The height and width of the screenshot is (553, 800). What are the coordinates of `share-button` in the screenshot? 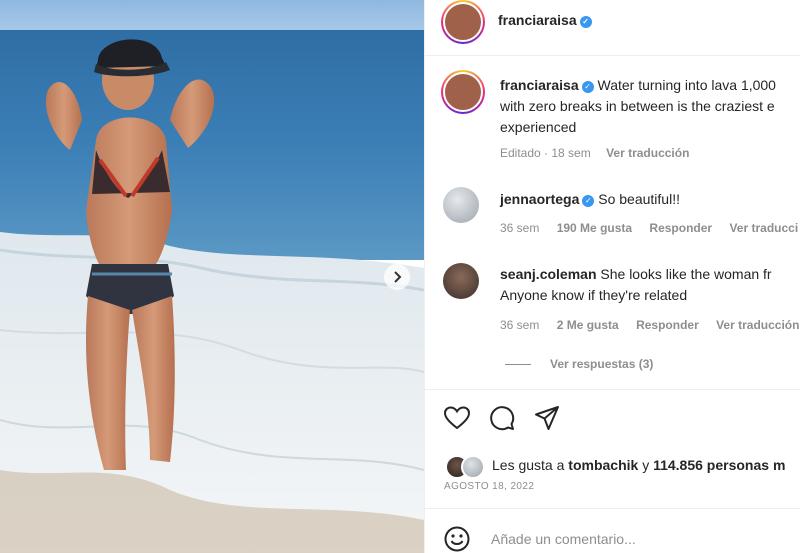 It's located at (547, 420).